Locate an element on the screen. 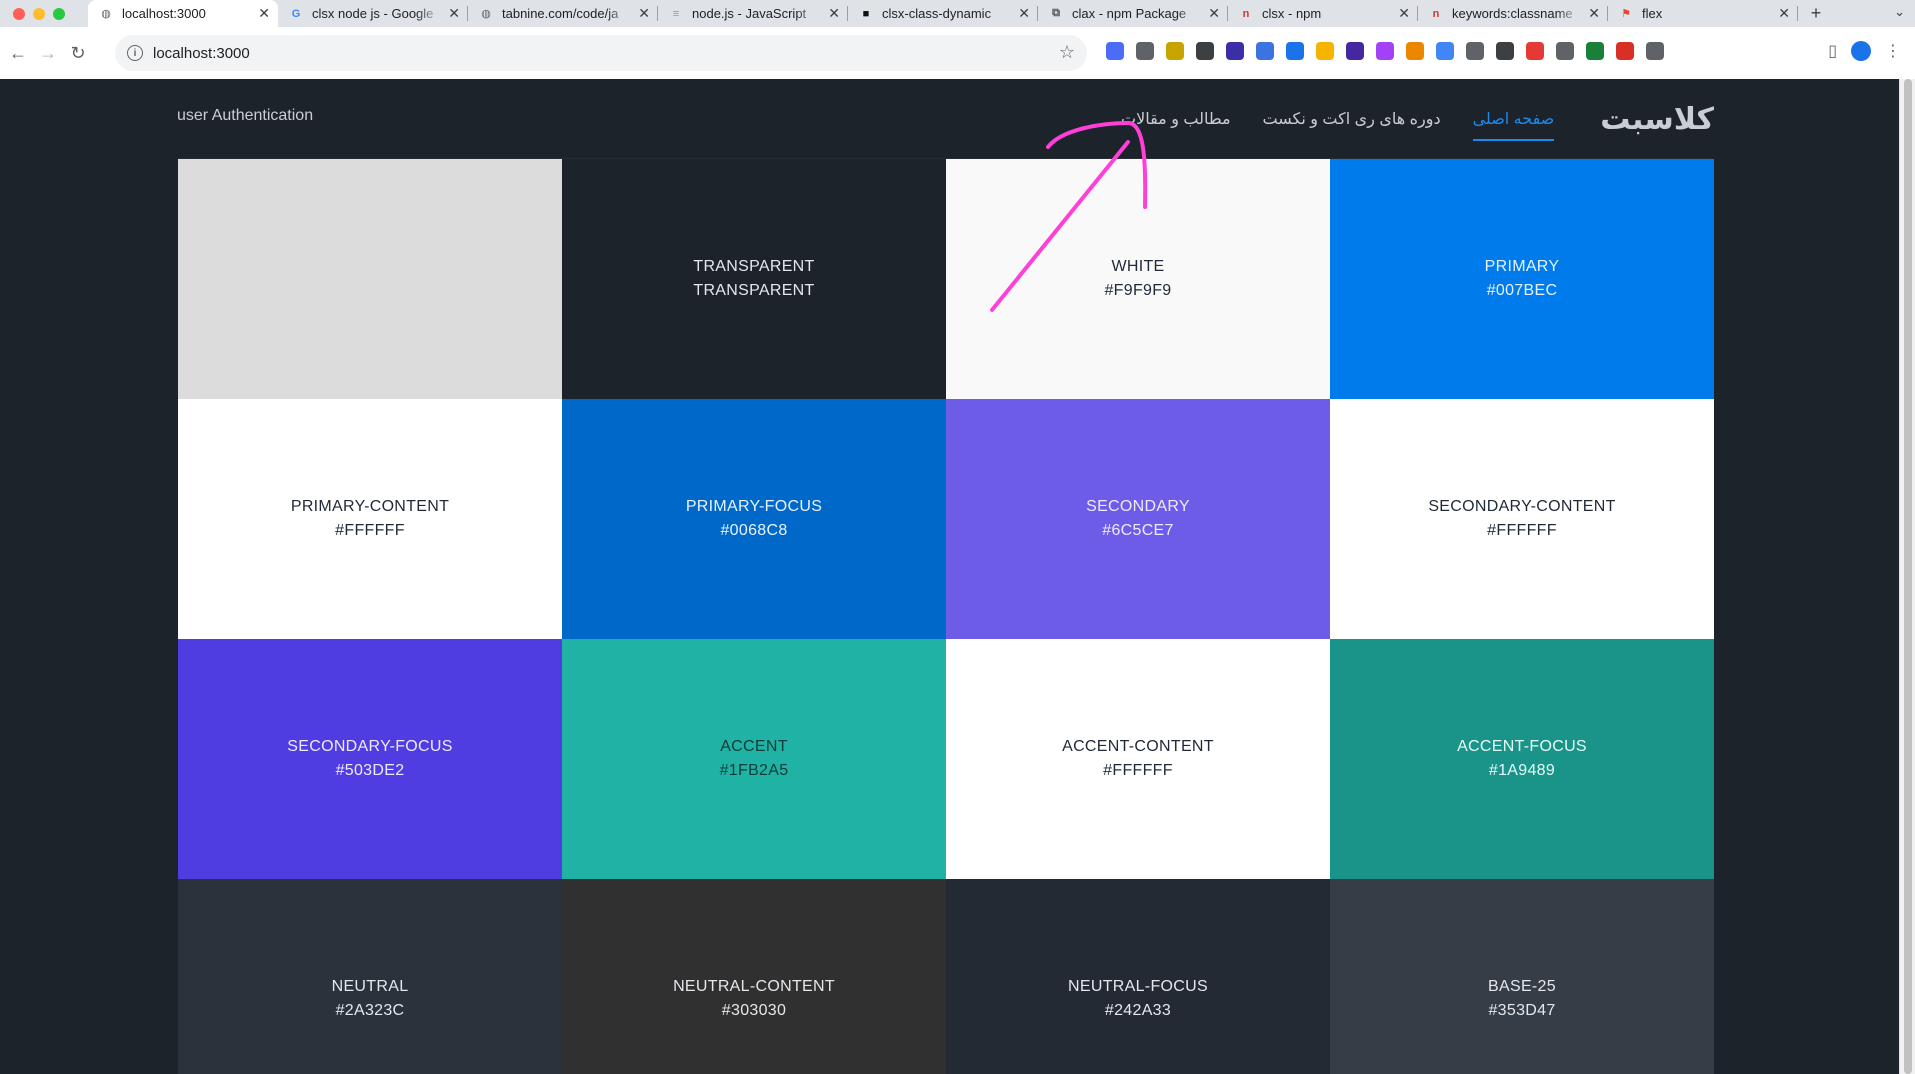  color-swatch: ACCENT #1FB2A5 is located at coordinates (754, 759).